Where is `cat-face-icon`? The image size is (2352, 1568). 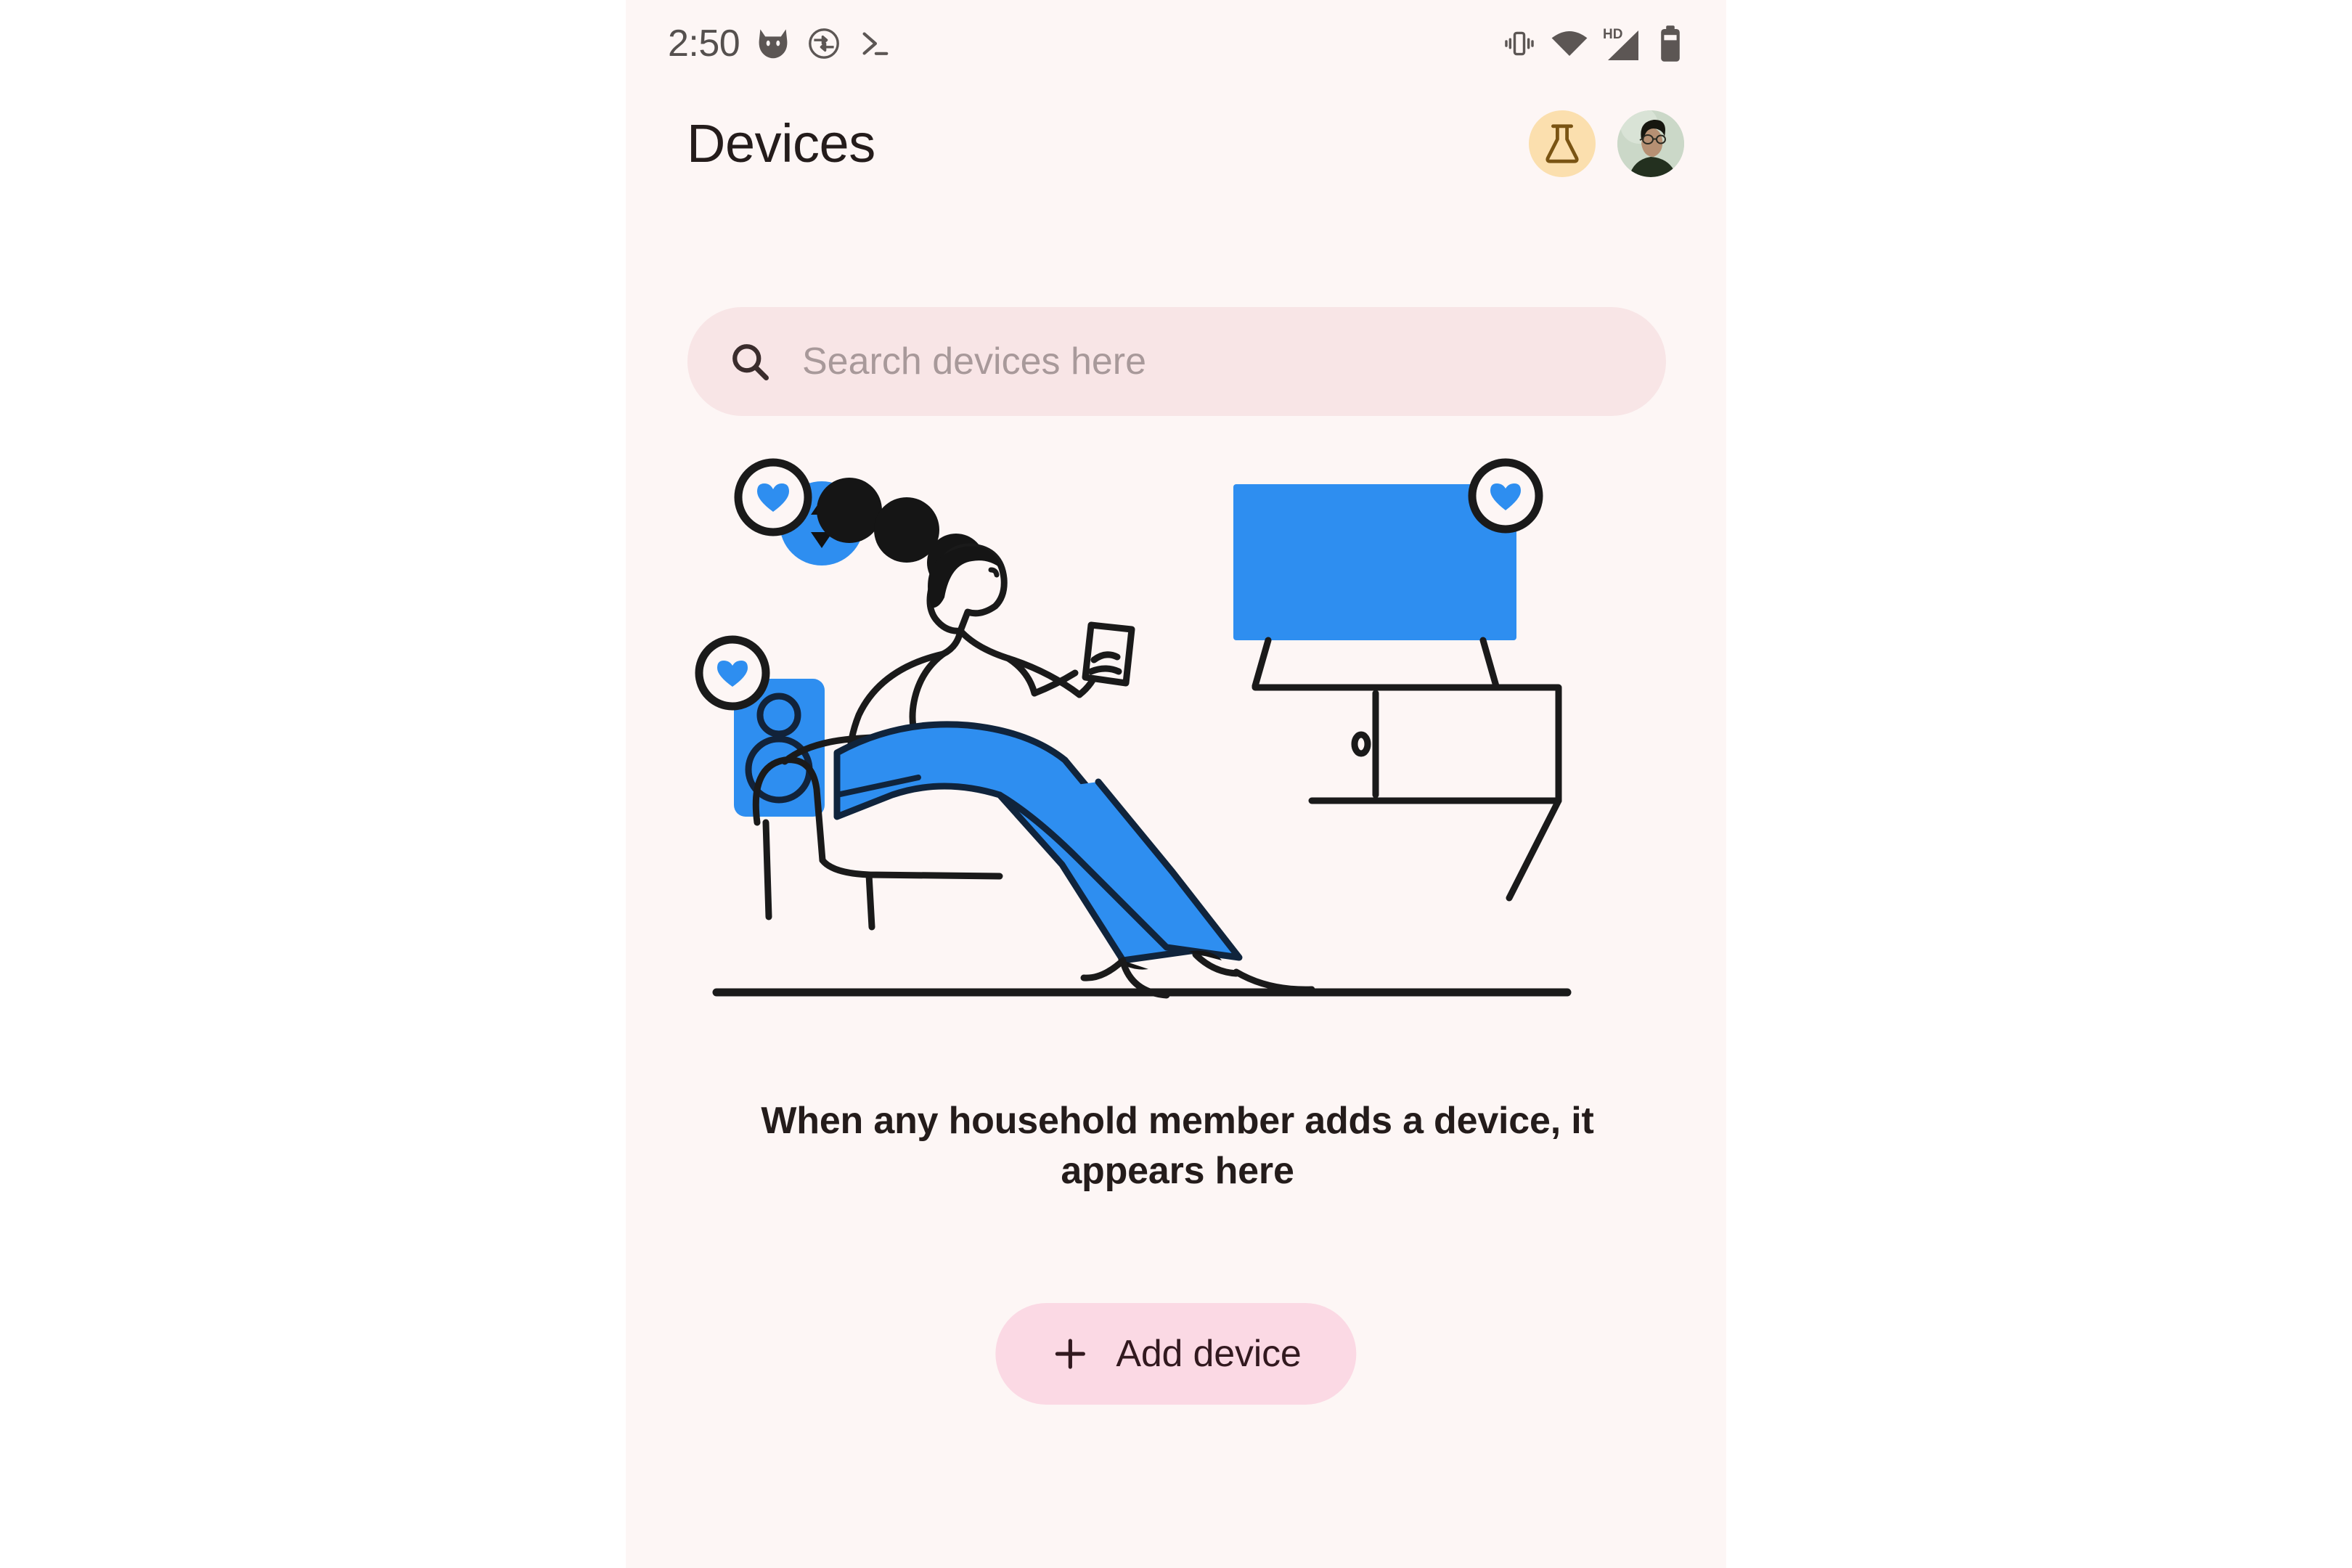
cat-face-icon is located at coordinates (774, 44).